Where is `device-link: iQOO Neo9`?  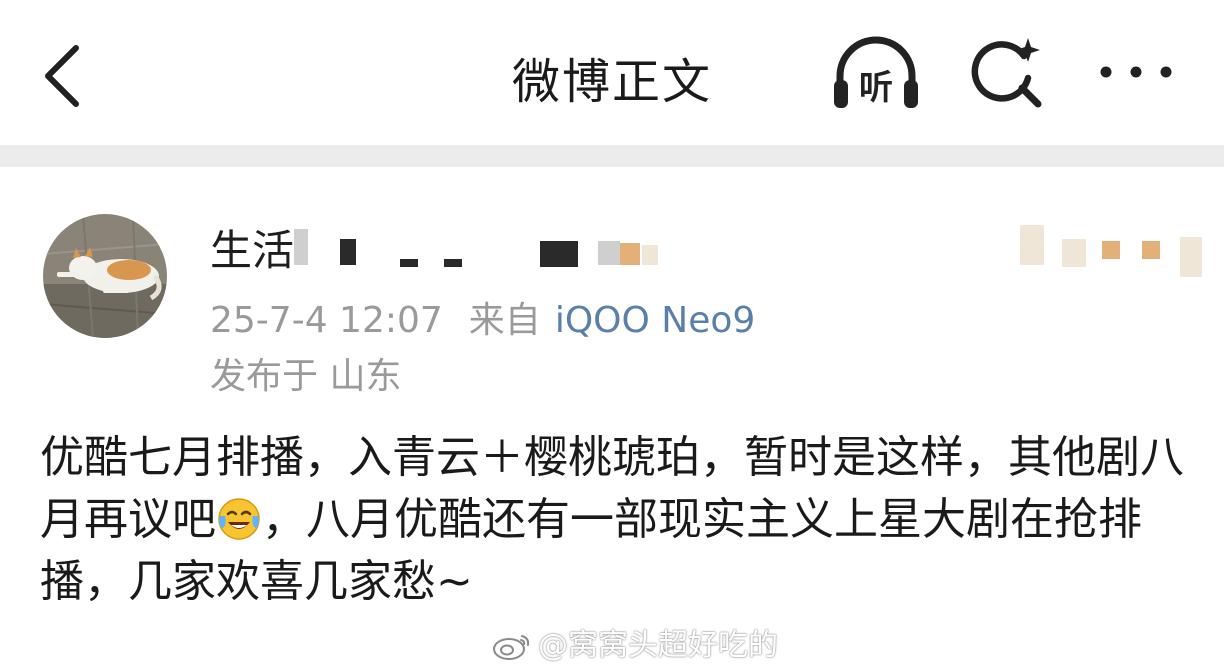
device-link: iQOO Neo9 is located at coordinates (655, 320).